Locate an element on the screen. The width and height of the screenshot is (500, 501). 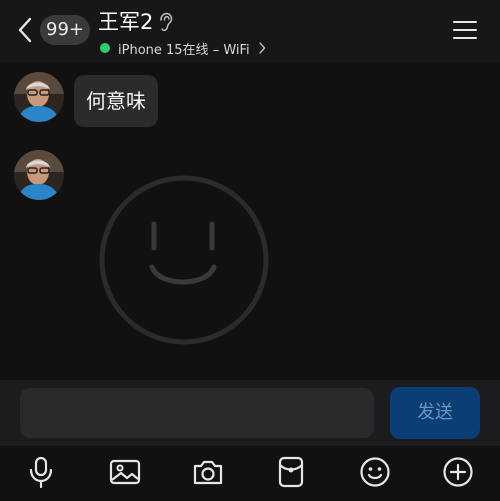
message-bubble: 何意味 is located at coordinates (116, 101).